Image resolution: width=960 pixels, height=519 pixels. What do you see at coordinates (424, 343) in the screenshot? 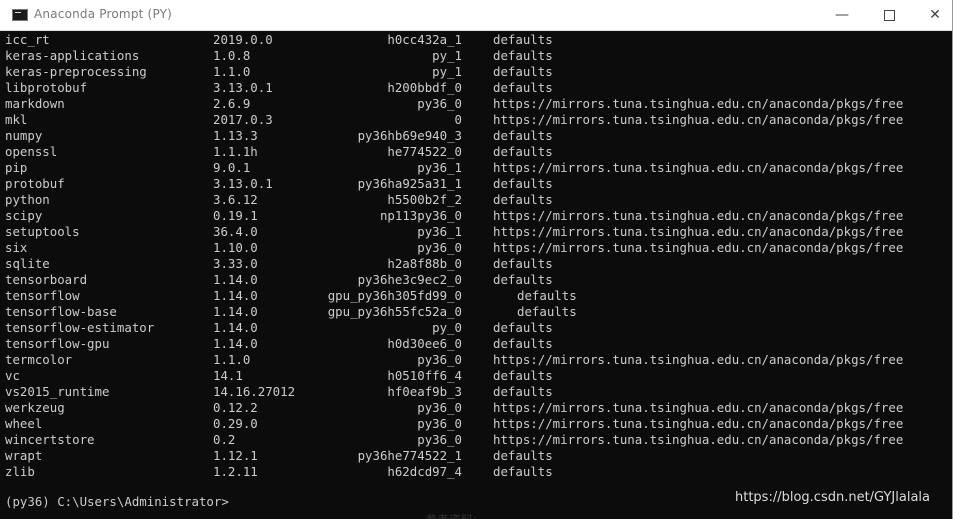
I see `package-build: h0d30ee6_0` at bounding box center [424, 343].